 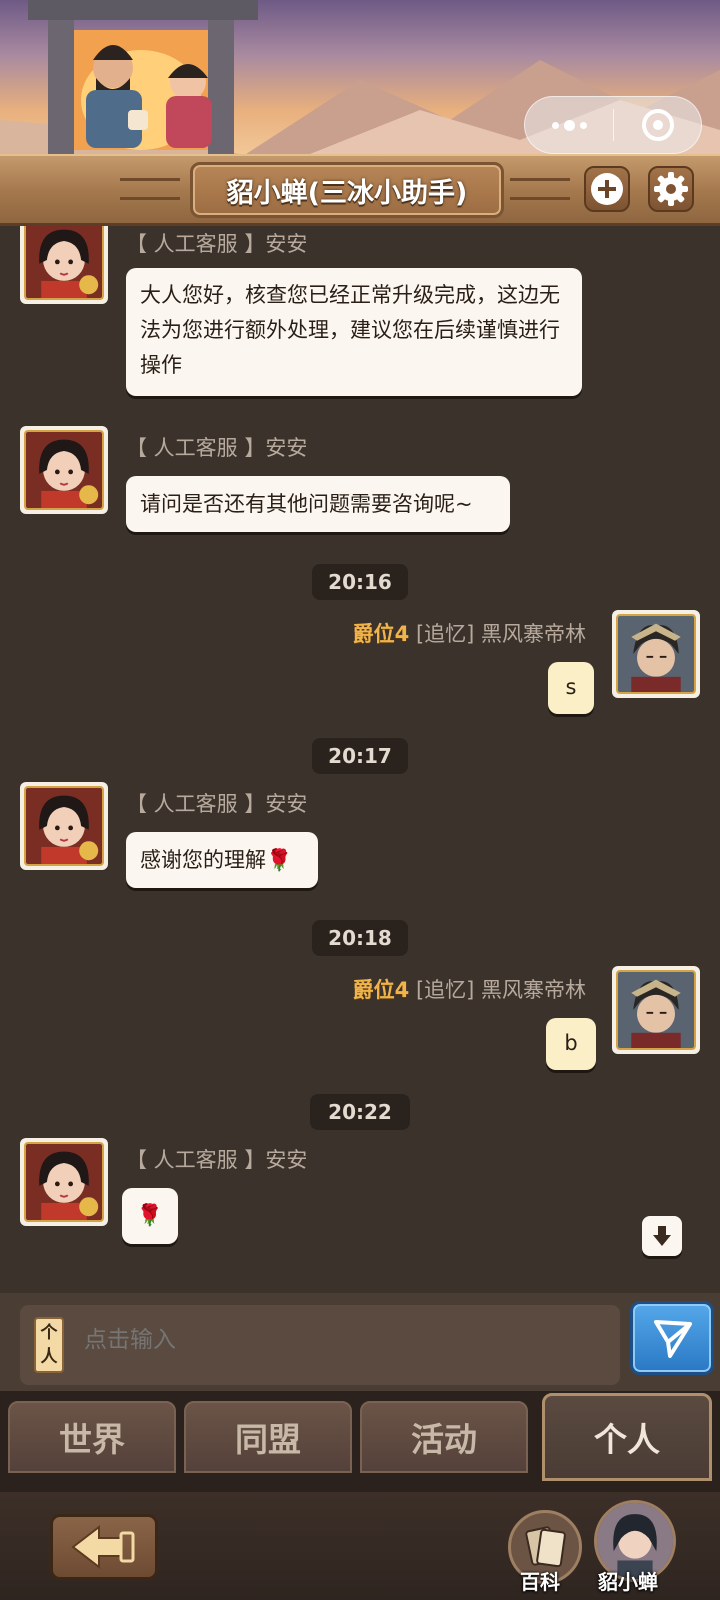 What do you see at coordinates (569, 125) in the screenshot?
I see `more-dots-icon` at bounding box center [569, 125].